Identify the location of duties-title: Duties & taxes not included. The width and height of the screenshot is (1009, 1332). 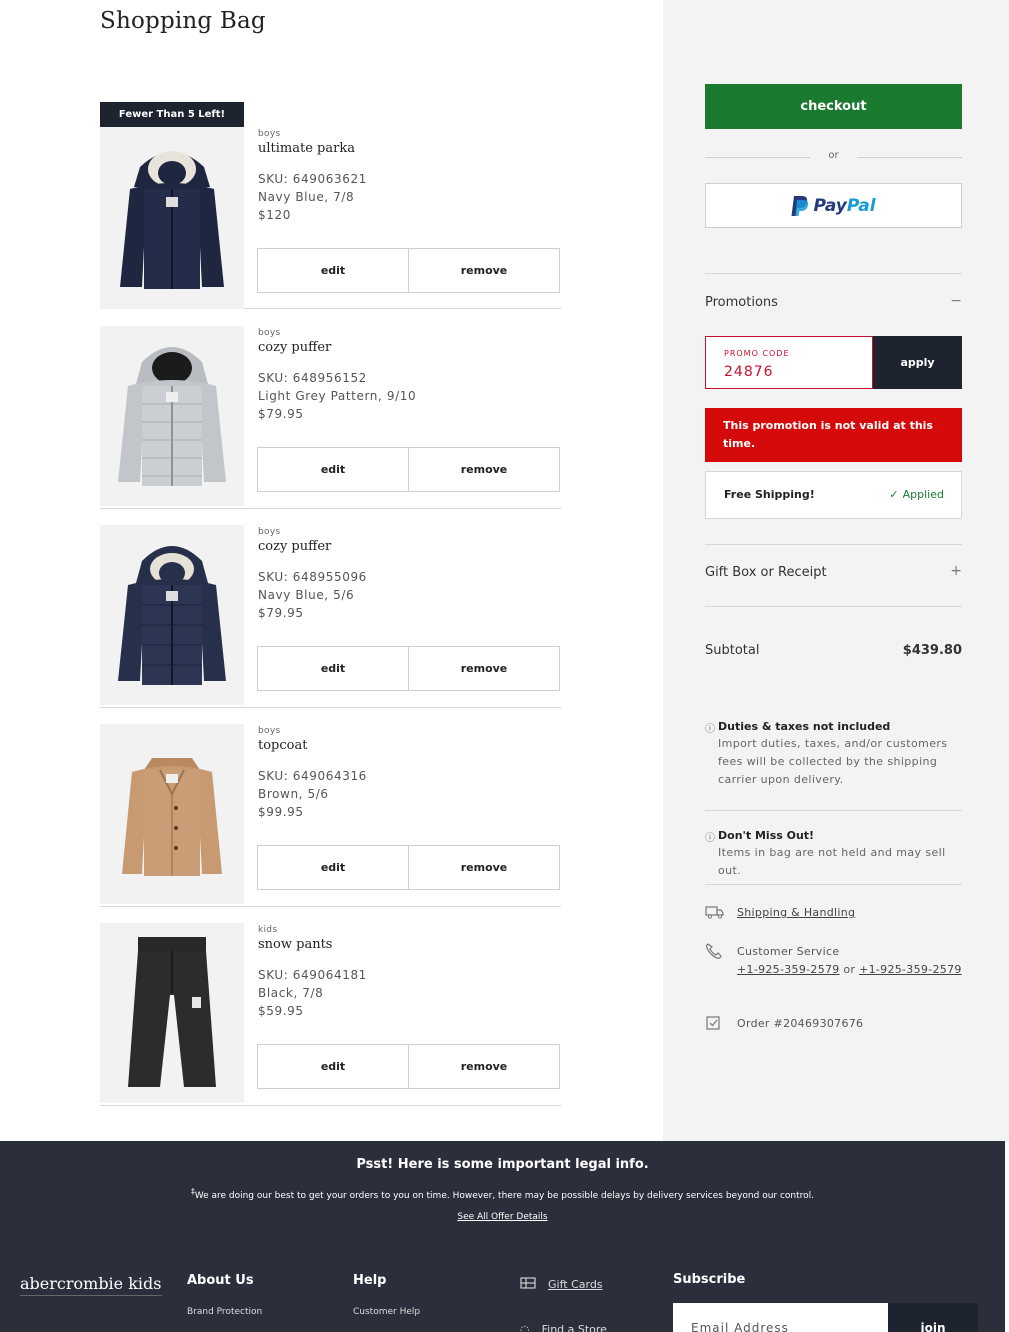
(804, 726).